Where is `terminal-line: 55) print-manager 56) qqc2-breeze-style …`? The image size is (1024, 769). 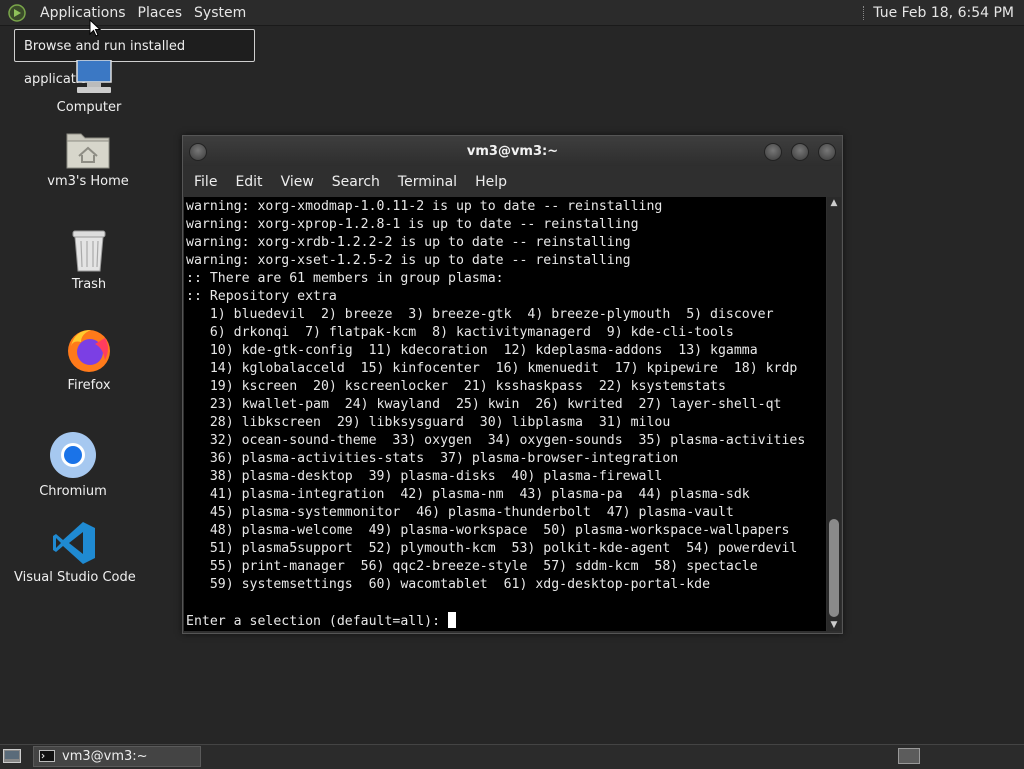 terminal-line: 55) print-manager 56) qqc2-breeze-style … is located at coordinates (472, 566).